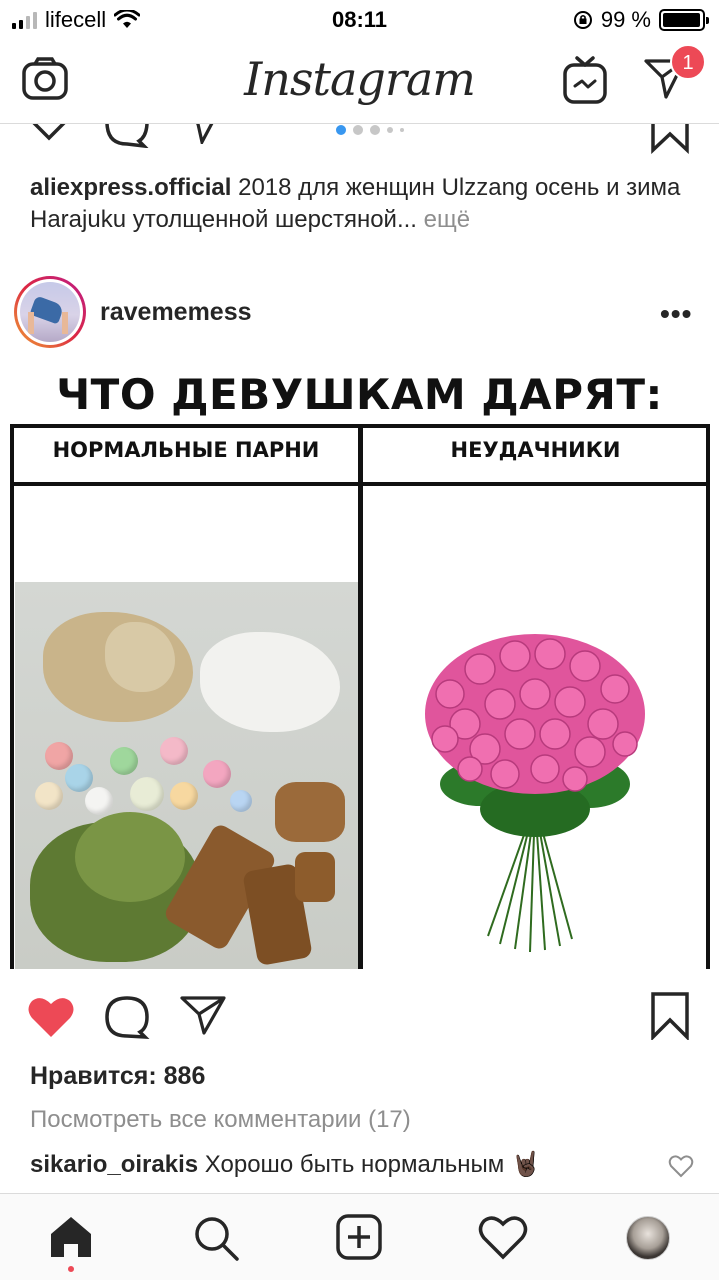  What do you see at coordinates (216, 1238) in the screenshot?
I see `search-icon` at bounding box center [216, 1238].